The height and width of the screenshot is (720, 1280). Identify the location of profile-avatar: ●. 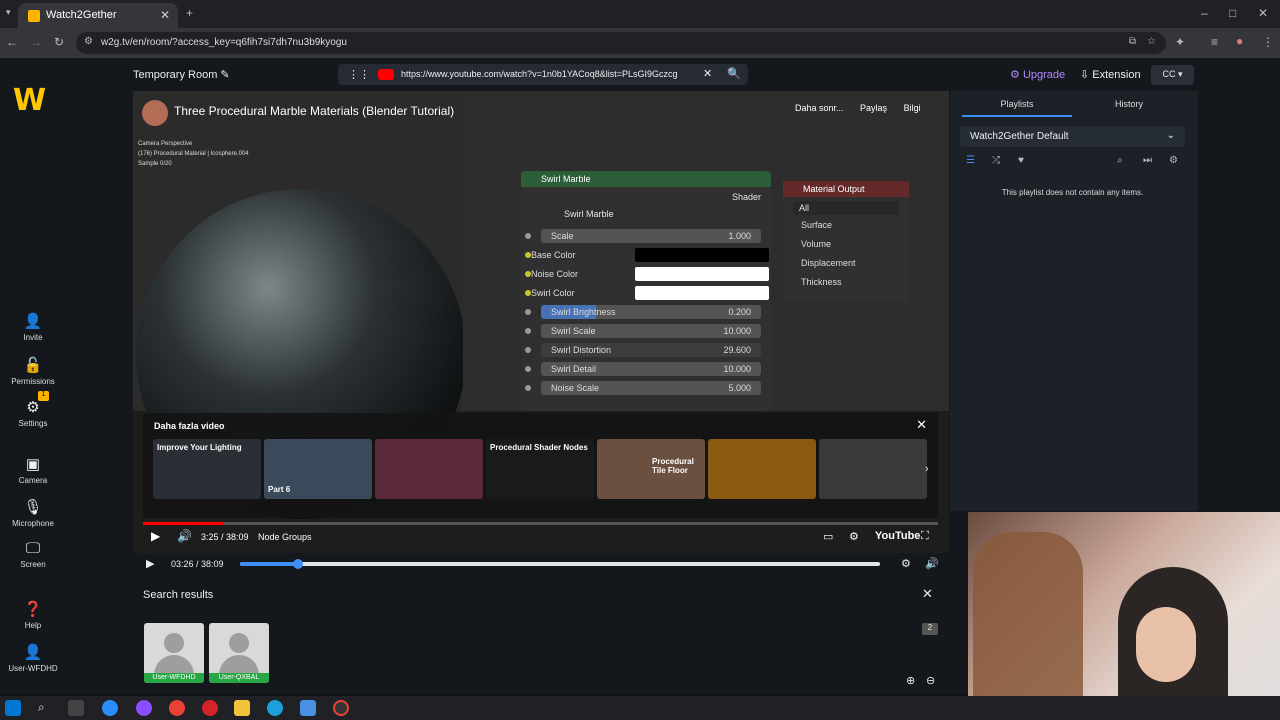
(1239, 41).